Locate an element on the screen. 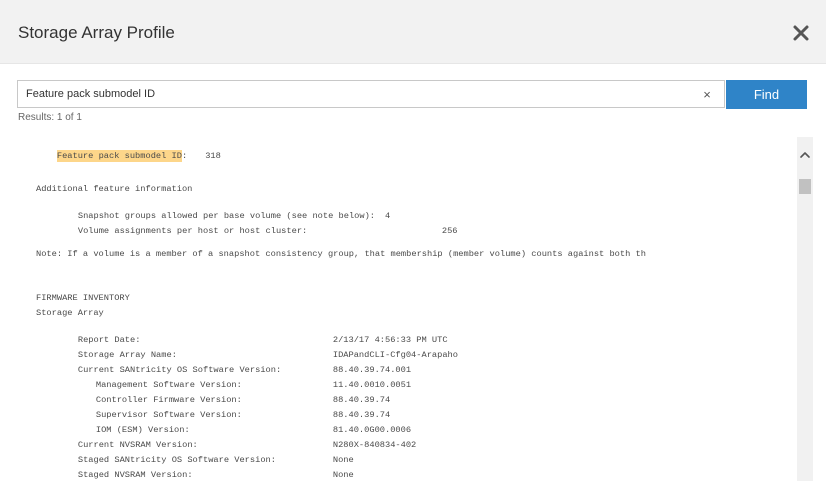  find-button: Find is located at coordinates (766, 94).